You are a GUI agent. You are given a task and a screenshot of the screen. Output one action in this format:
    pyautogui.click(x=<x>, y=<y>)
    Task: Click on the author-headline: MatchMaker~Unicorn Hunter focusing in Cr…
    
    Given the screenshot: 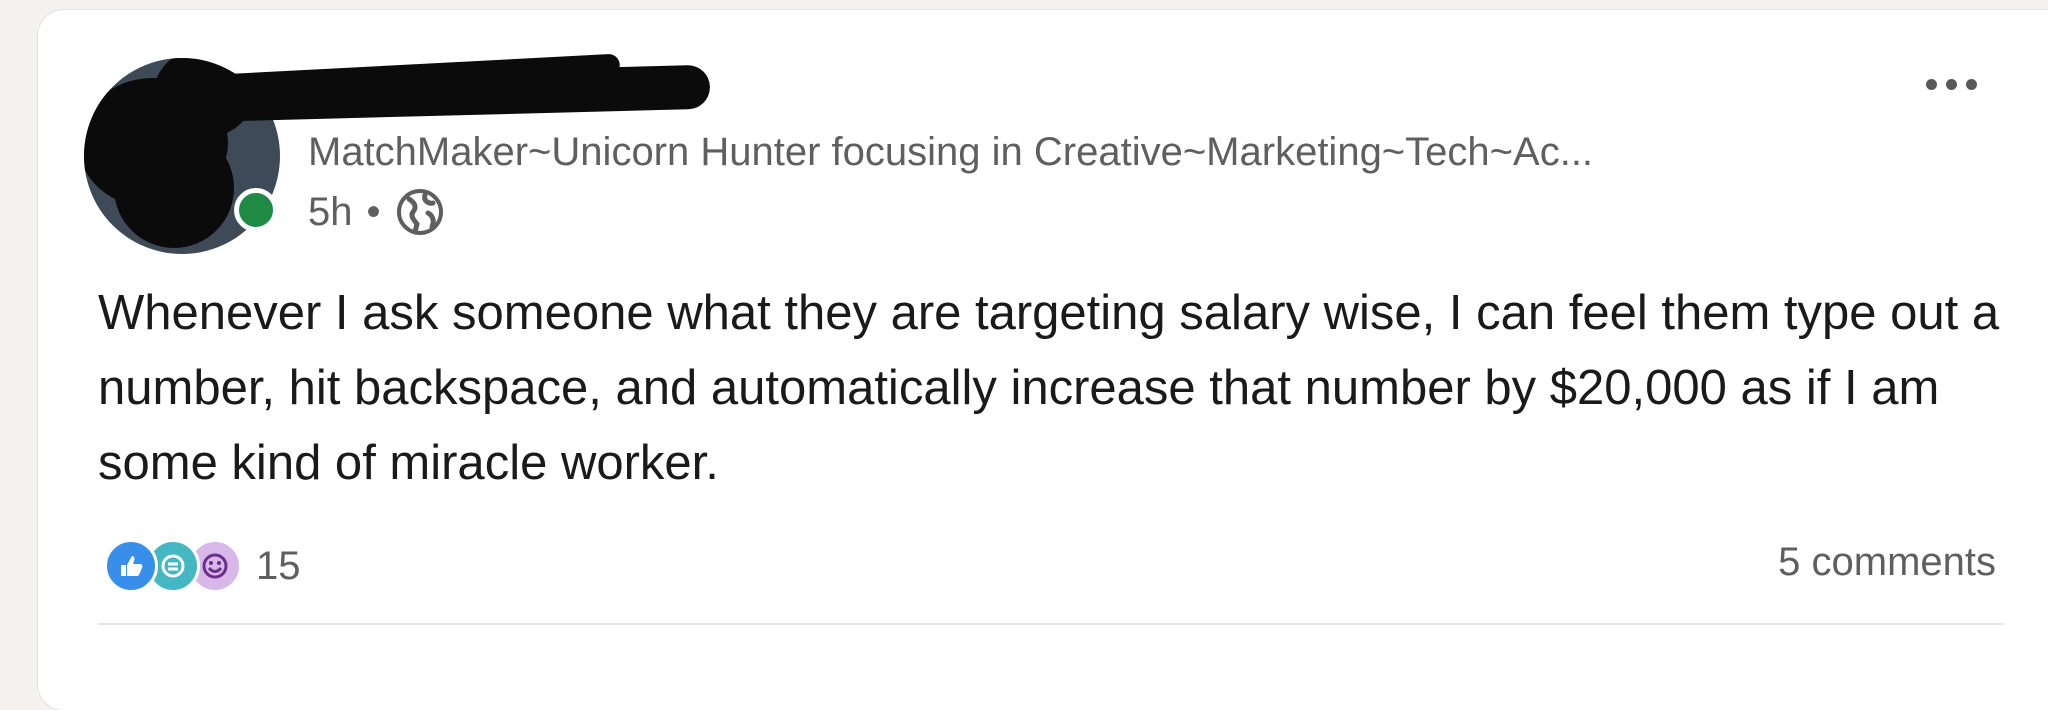 What is the action you would take?
    pyautogui.click(x=951, y=152)
    